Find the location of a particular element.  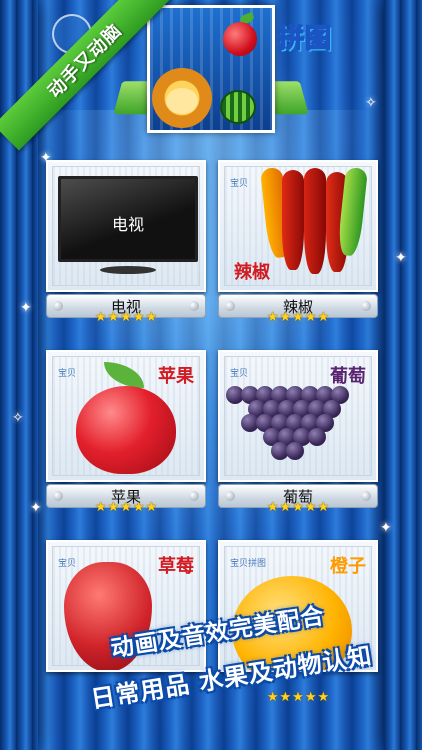

card-image-word: 橙子 is located at coordinates (348, 566).